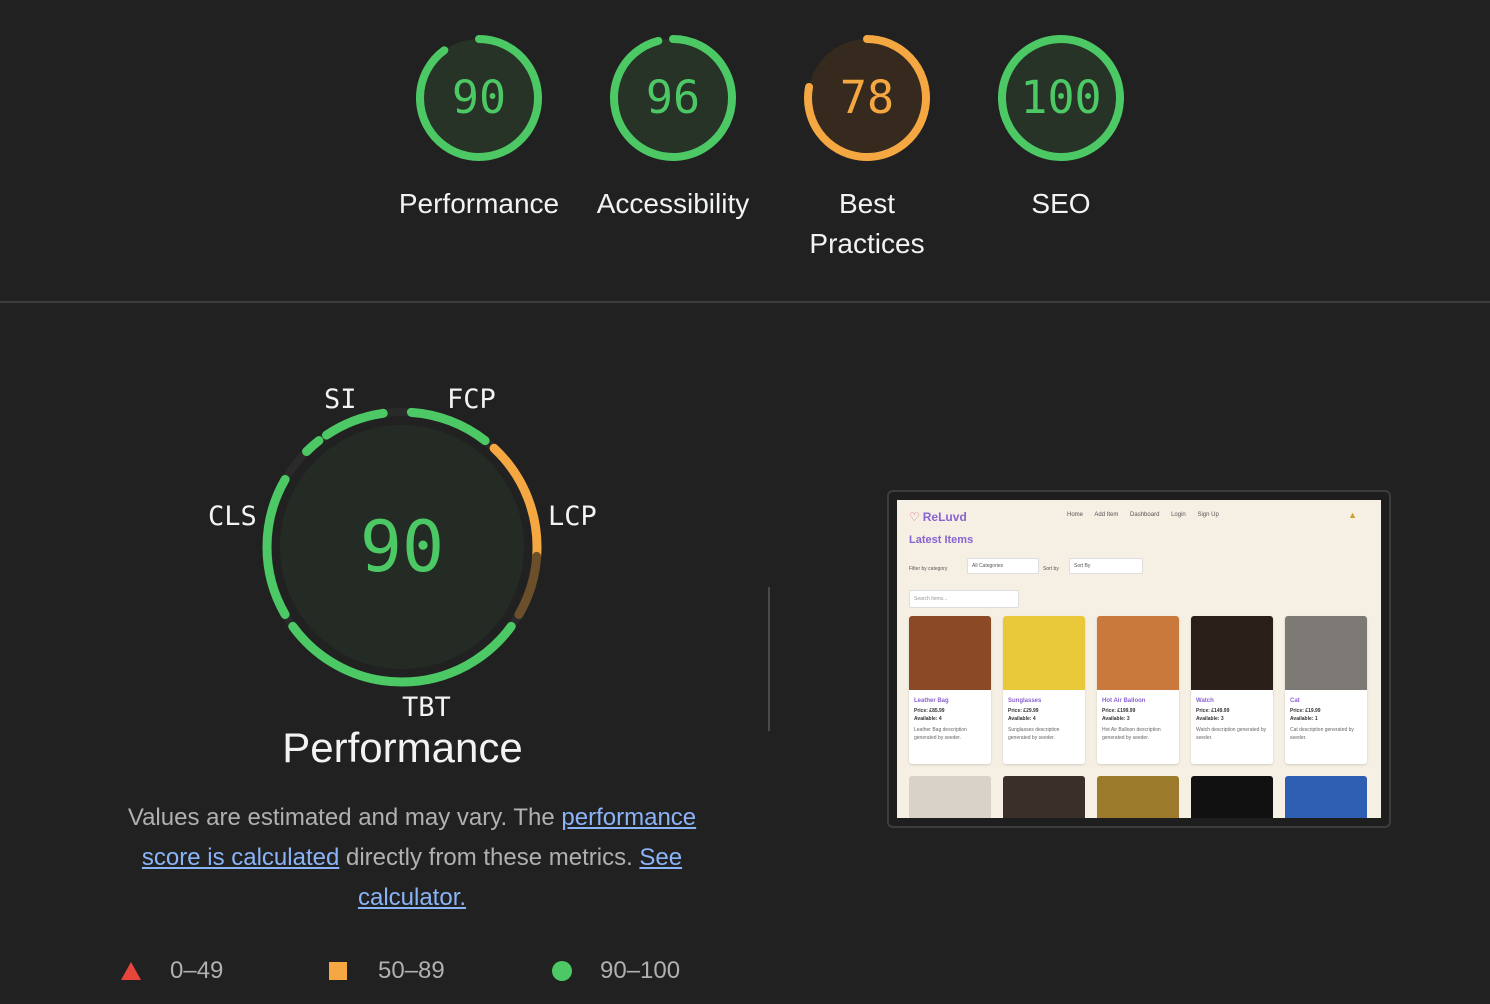 The width and height of the screenshot is (1490, 1004). Describe the element at coordinates (340, 399) in the screenshot. I see `metric-label-si: SI` at that location.